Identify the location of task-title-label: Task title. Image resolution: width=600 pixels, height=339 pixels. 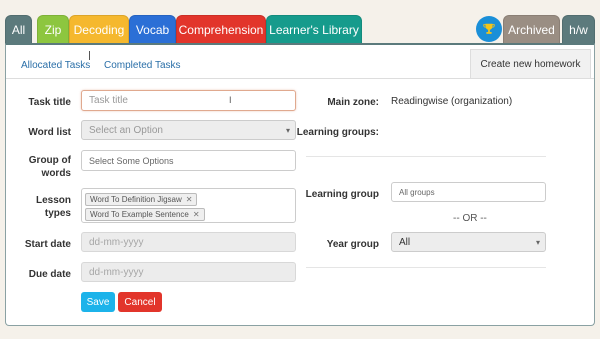
(49, 102).